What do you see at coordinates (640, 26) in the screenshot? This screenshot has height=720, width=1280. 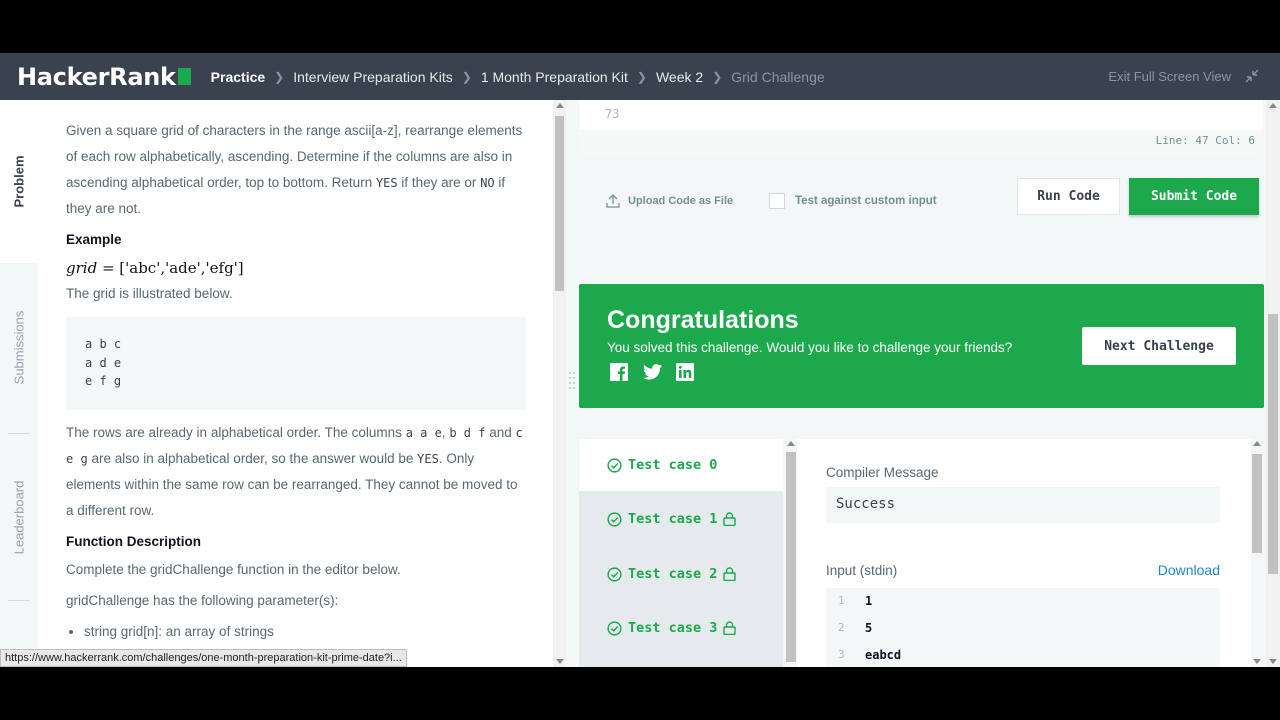 I see `letterbox-top` at bounding box center [640, 26].